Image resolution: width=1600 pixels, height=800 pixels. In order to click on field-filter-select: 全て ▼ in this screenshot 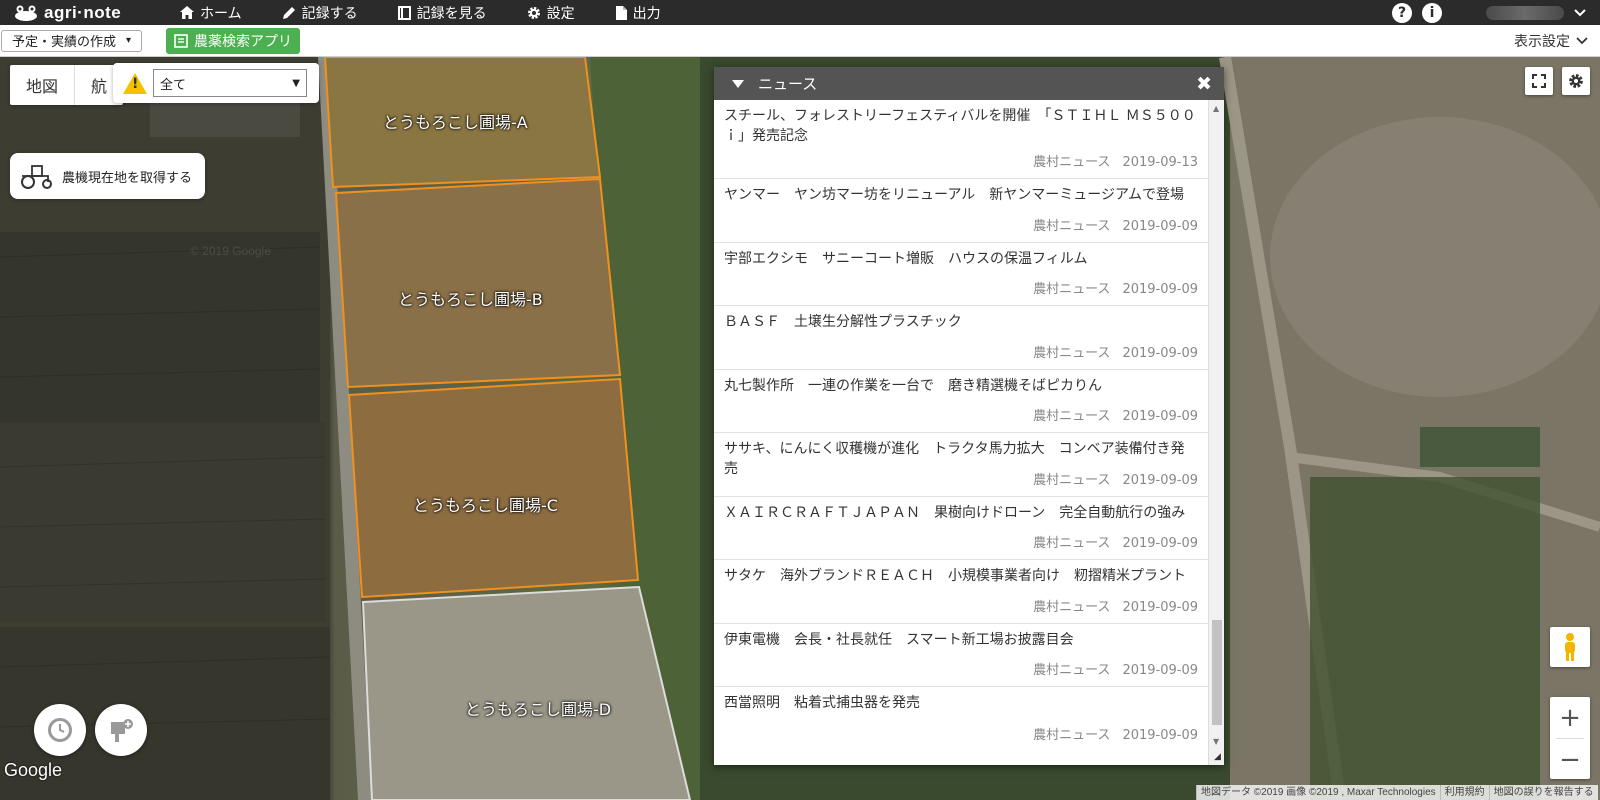, I will do `click(230, 83)`.